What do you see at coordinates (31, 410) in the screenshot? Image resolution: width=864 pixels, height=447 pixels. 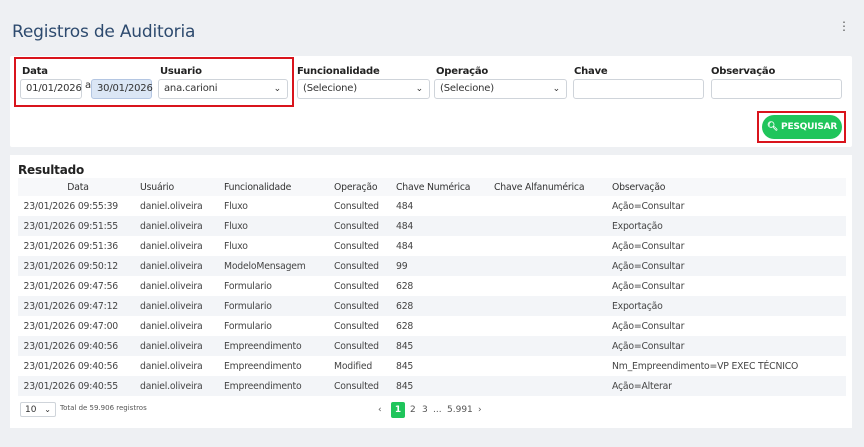 I see `page-size-value: 10` at bounding box center [31, 410].